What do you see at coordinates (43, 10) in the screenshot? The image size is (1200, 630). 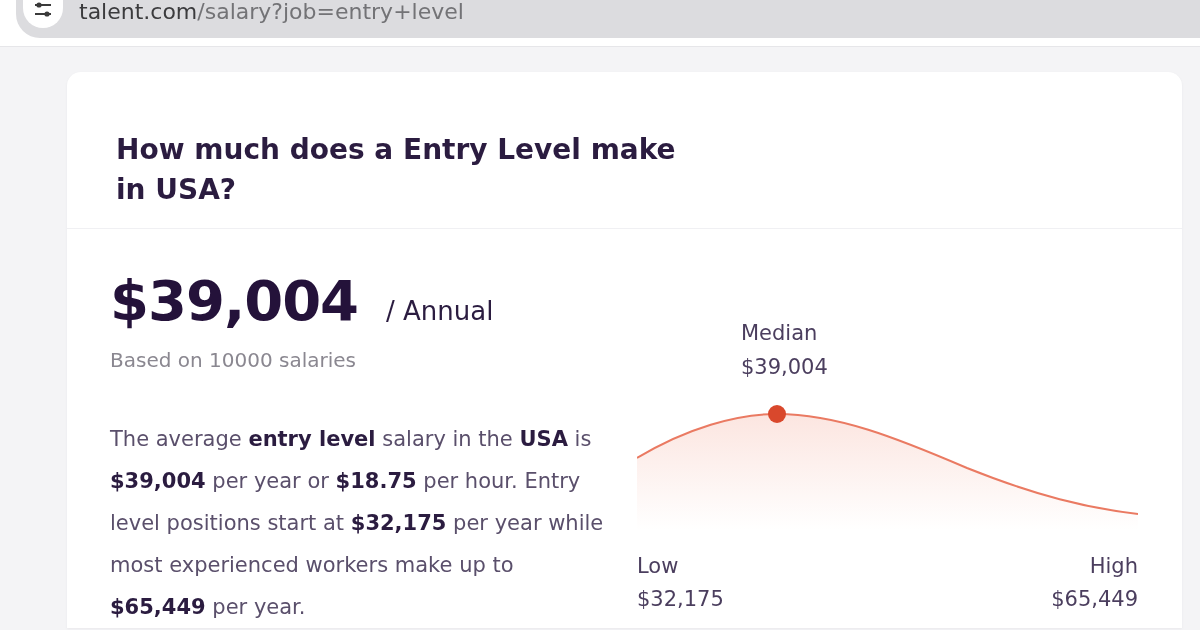 I see `sliders-icon` at bounding box center [43, 10].